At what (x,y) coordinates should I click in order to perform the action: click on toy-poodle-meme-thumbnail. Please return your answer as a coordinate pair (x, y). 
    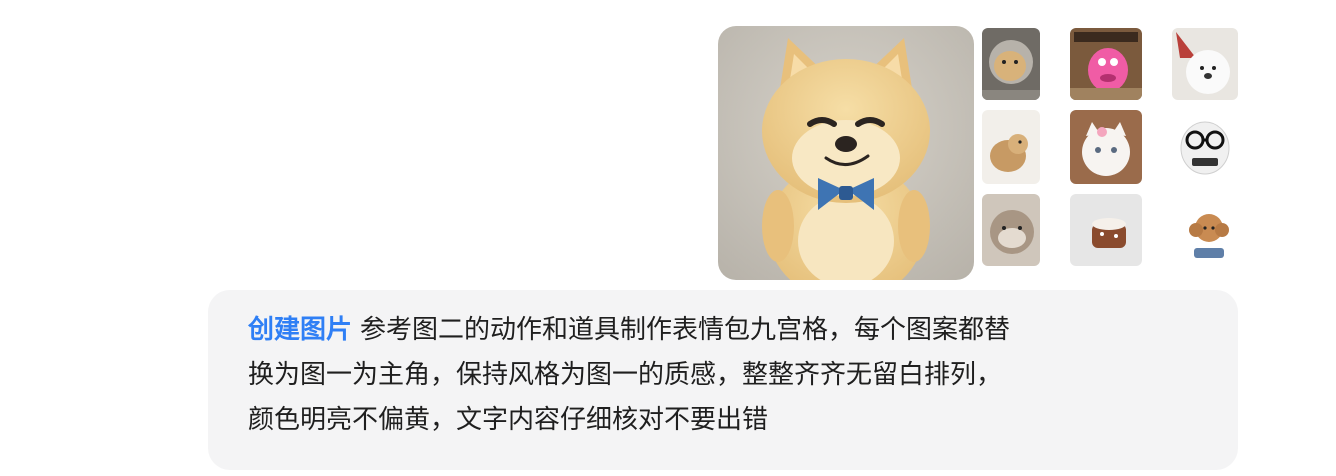
    Looking at the image, I should click on (1209, 235).